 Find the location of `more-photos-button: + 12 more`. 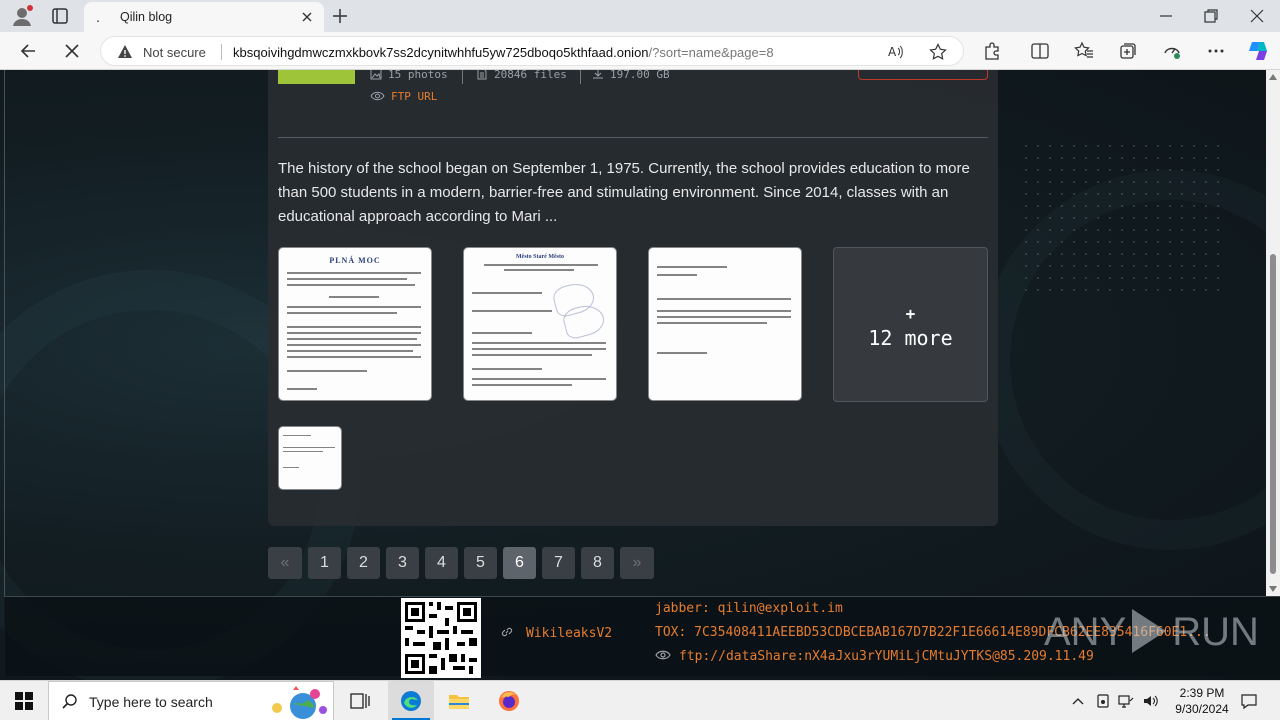

more-photos-button: + 12 more is located at coordinates (910, 324).